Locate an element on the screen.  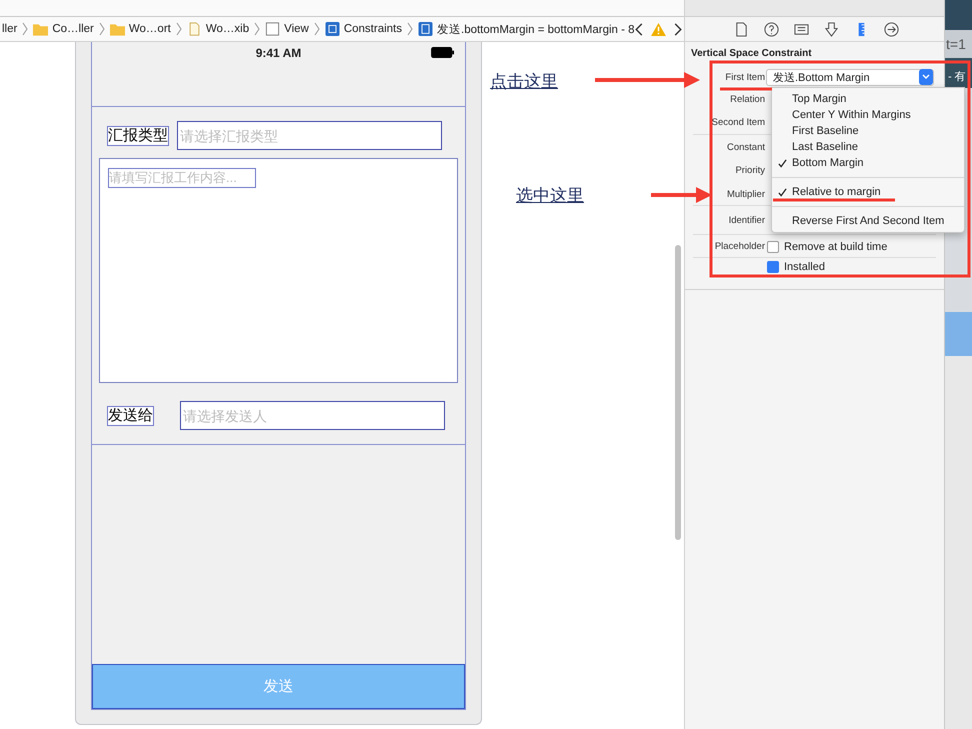
field-label: Priority is located at coordinates (750, 170).